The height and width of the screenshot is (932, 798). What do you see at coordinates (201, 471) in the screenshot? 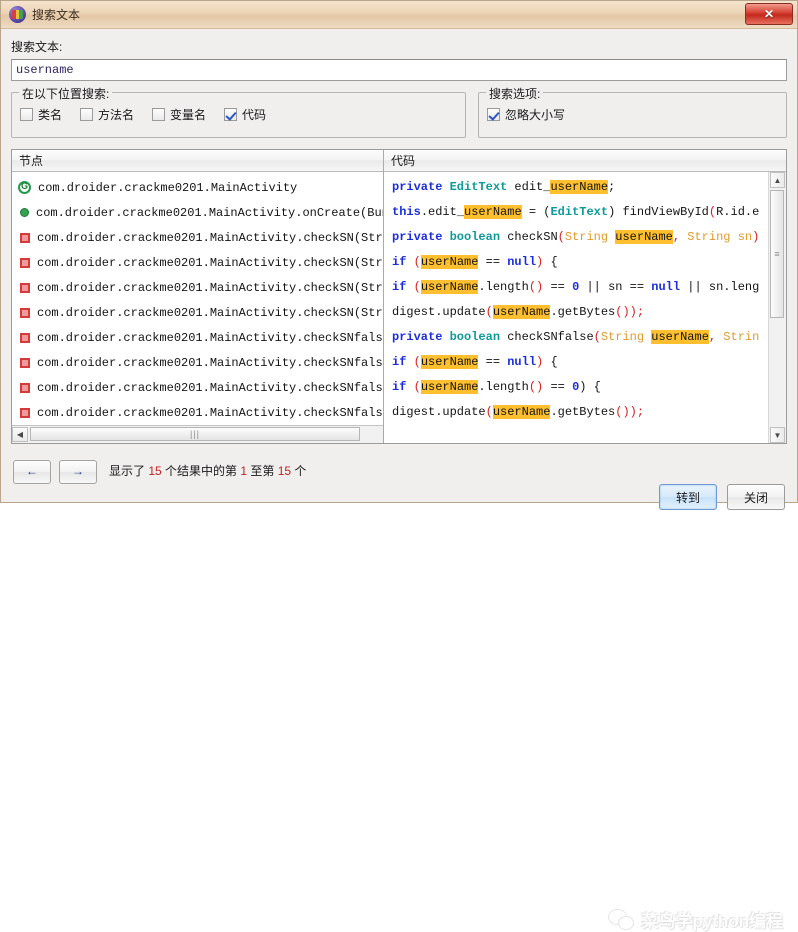
I see `status-mid1: 个结果中的第` at bounding box center [201, 471].